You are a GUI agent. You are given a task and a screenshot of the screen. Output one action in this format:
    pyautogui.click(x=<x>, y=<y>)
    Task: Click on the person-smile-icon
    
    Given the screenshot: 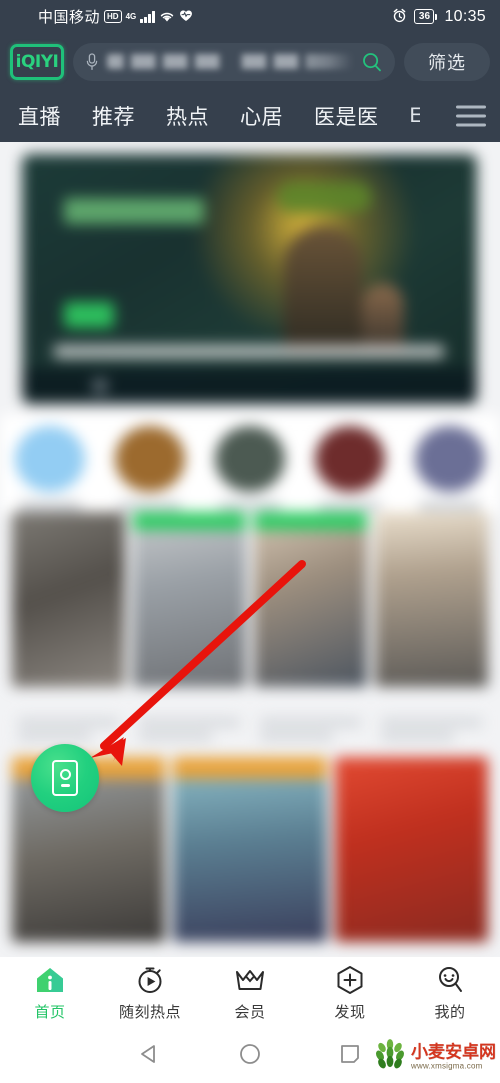 What is the action you would take?
    pyautogui.click(x=450, y=980)
    